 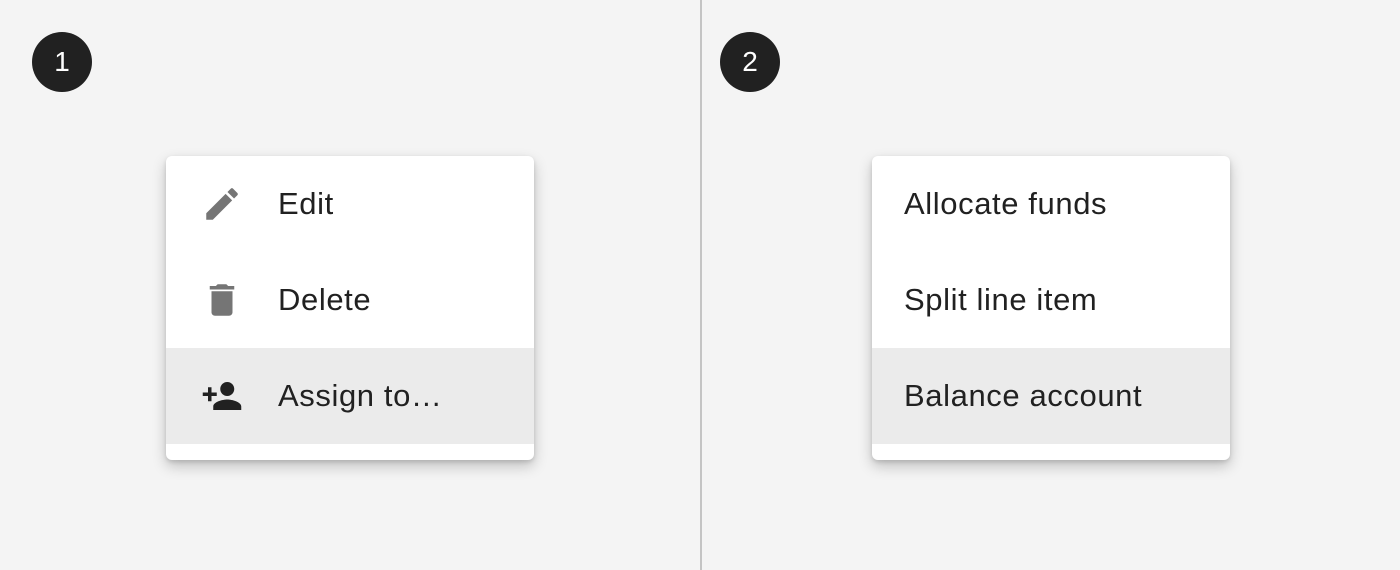 What do you see at coordinates (222, 396) in the screenshot?
I see `person-add-icon` at bounding box center [222, 396].